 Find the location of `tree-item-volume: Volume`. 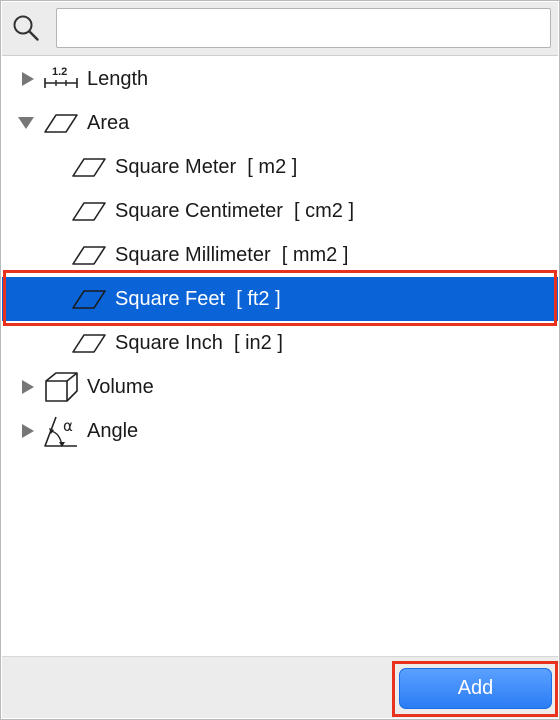

tree-item-volume: Volume is located at coordinates (280, 387).